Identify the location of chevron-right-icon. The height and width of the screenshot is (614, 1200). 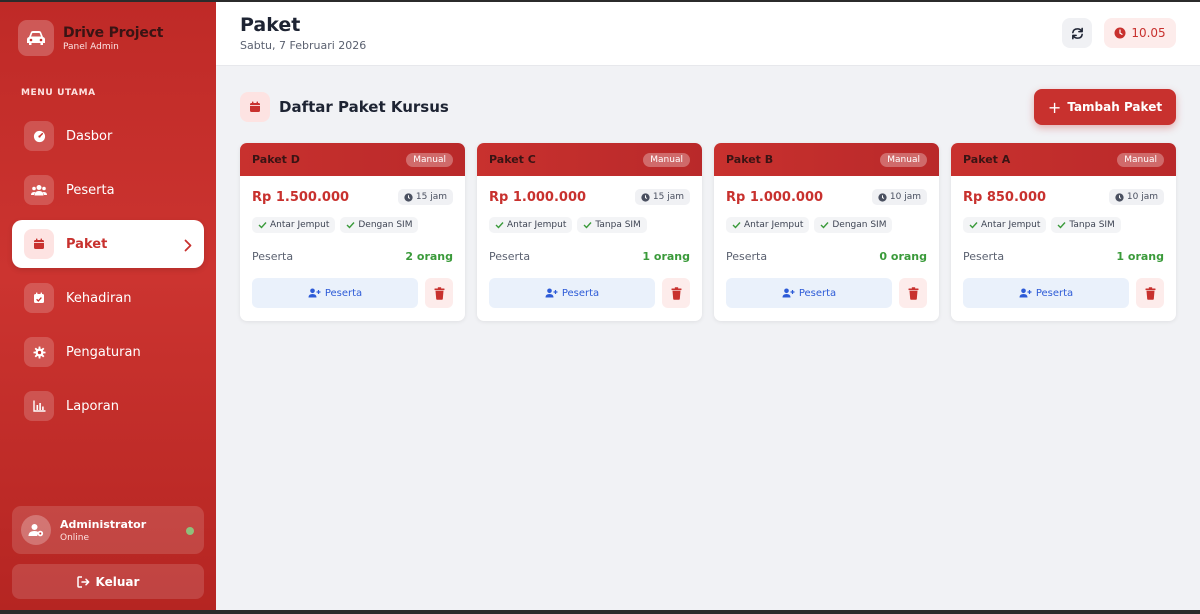
(188, 246).